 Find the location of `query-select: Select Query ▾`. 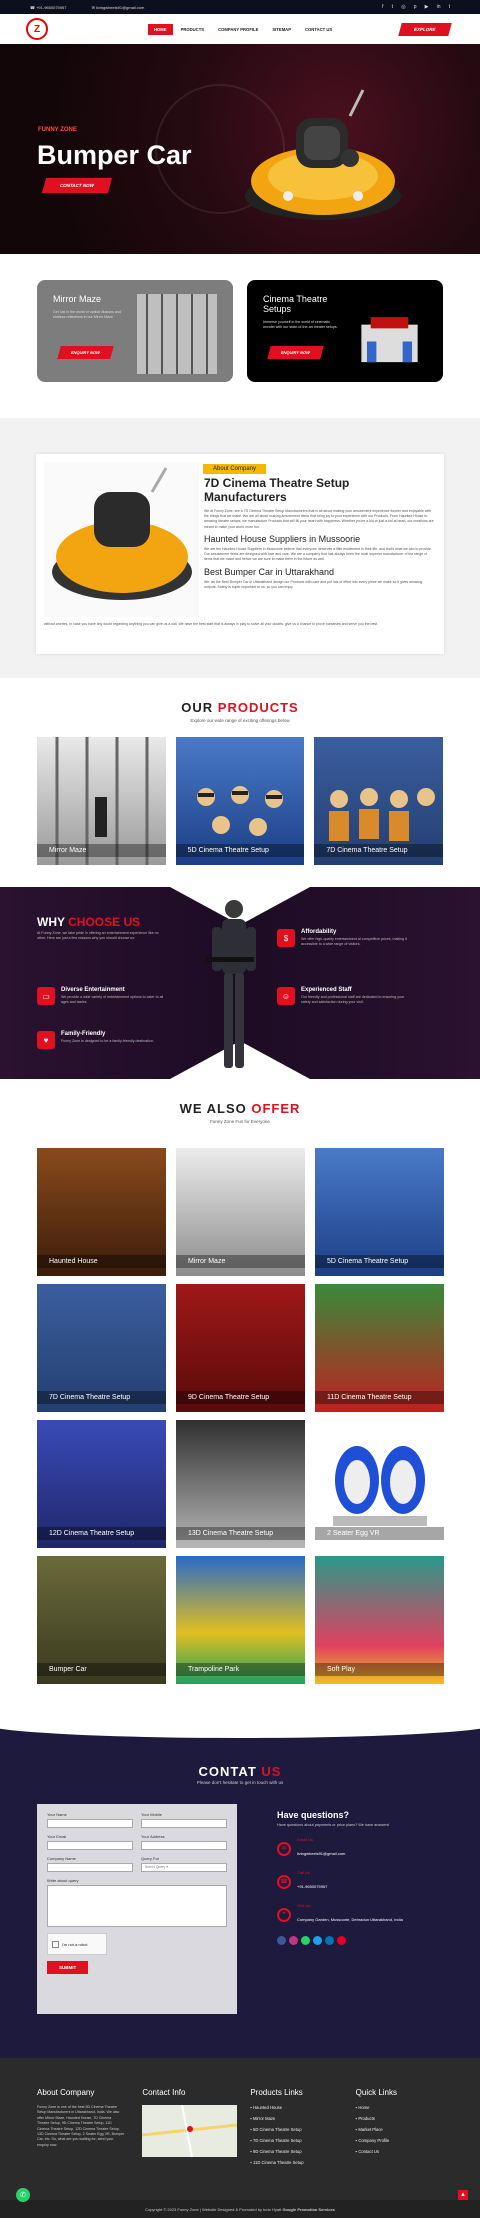

query-select: Select Query ▾ is located at coordinates (184, 1867).